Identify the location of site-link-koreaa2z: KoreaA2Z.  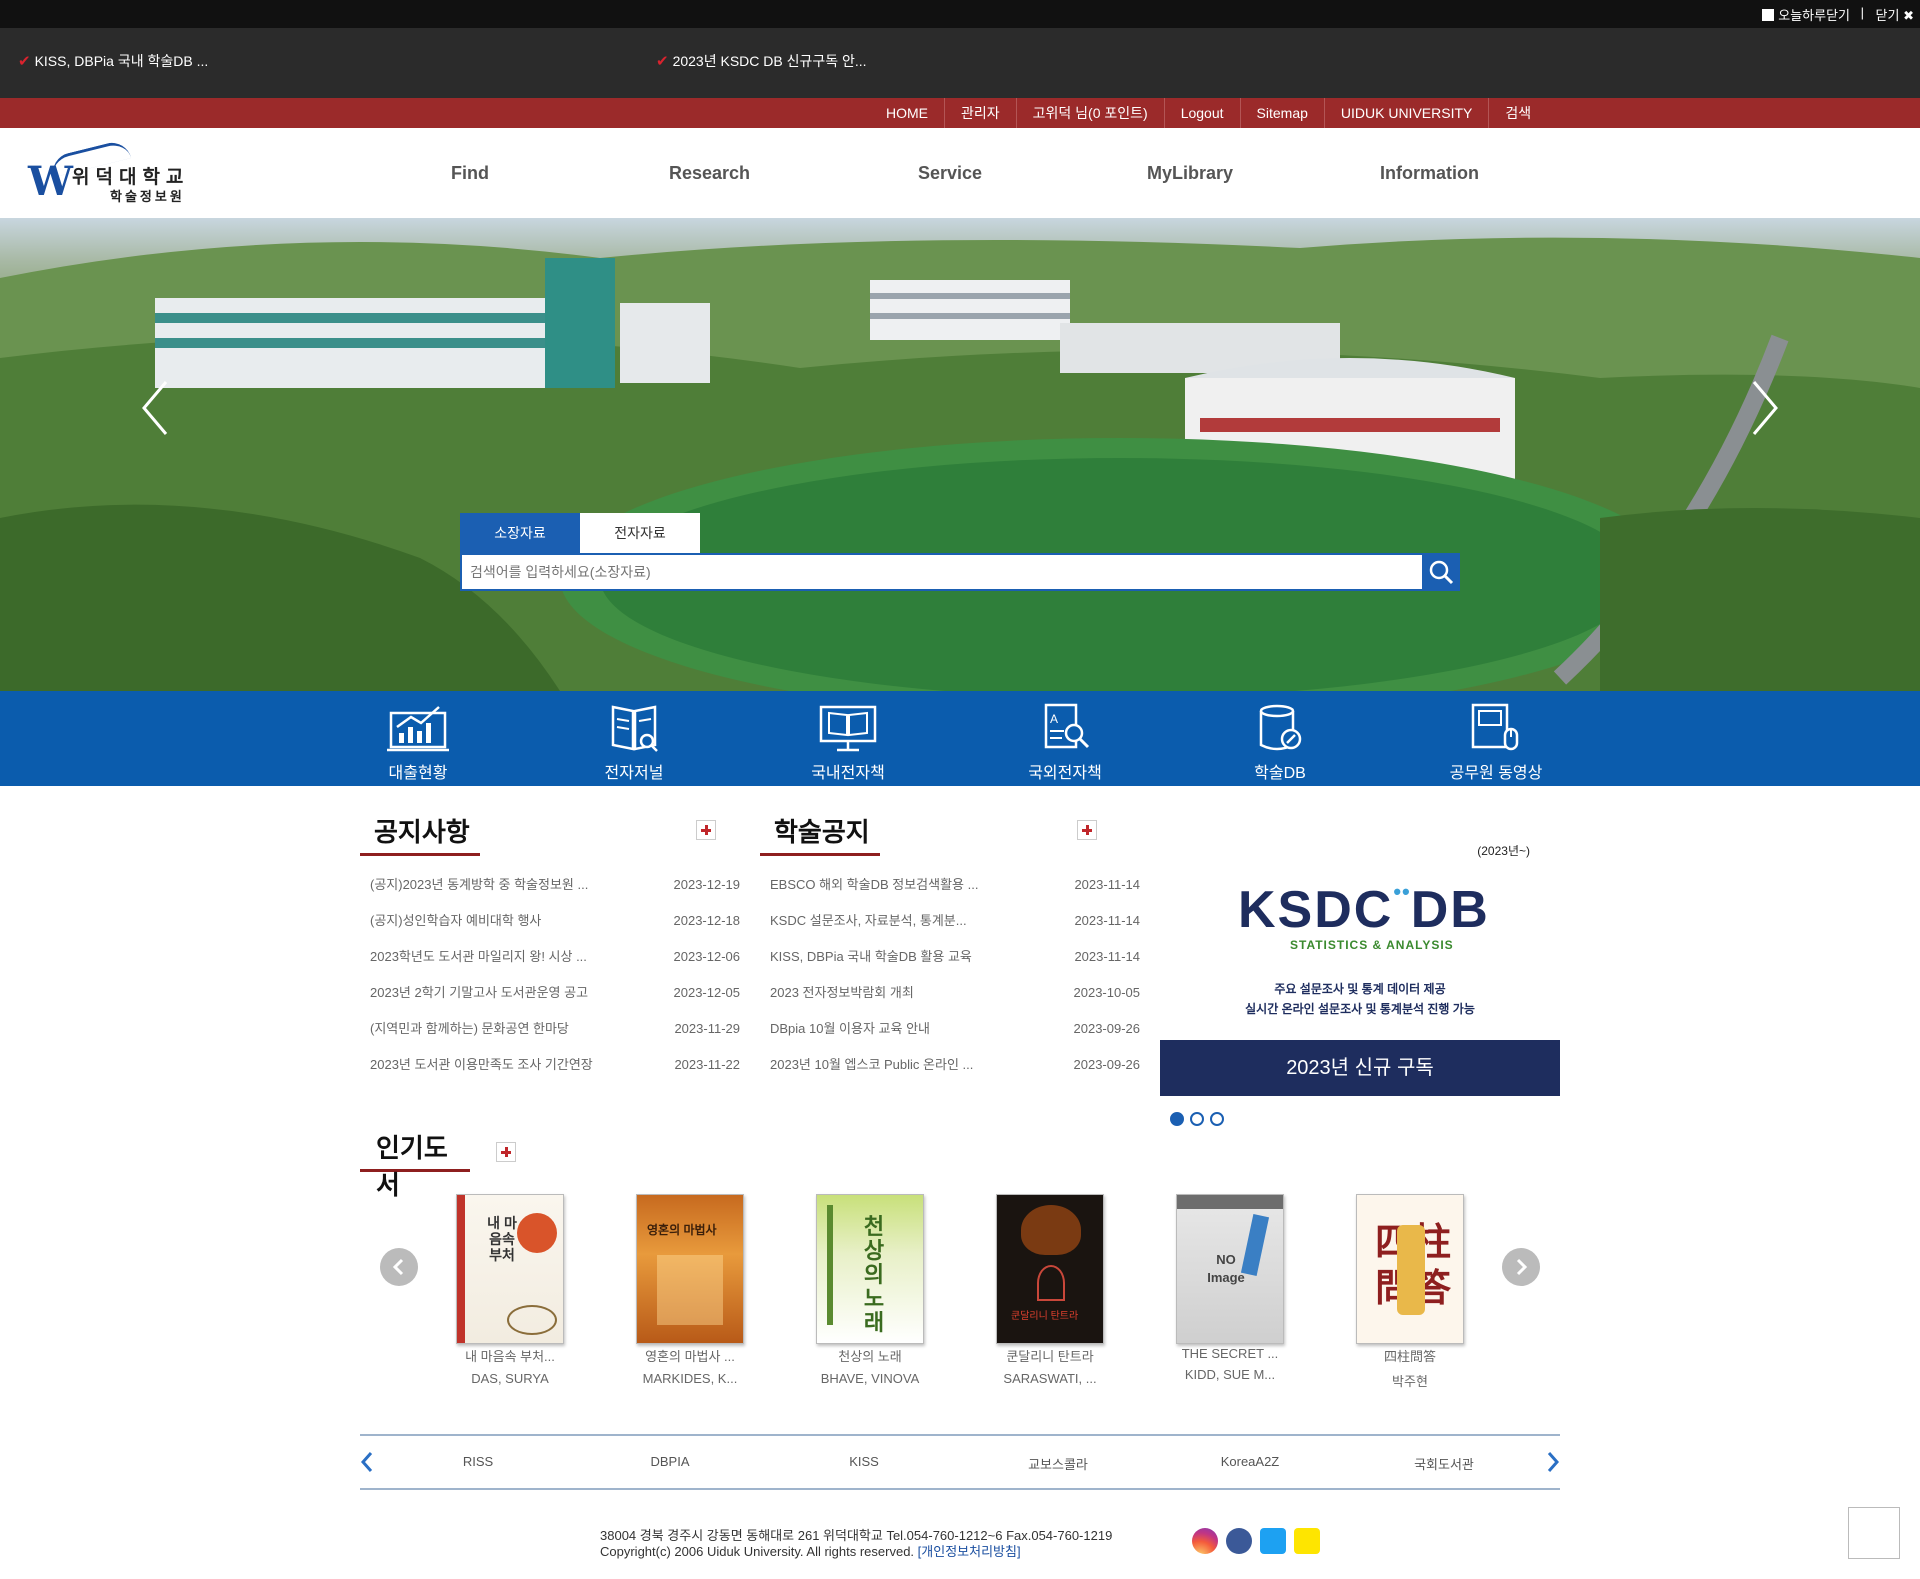
(1250, 1461).